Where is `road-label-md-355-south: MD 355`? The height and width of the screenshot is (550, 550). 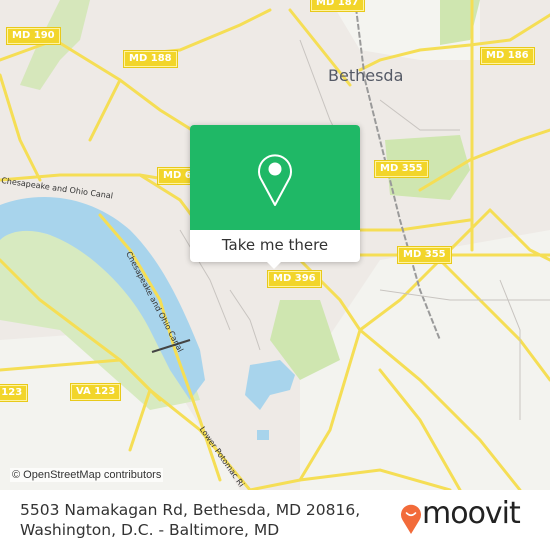
road-label-md-355-south: MD 355 is located at coordinates (424, 255).